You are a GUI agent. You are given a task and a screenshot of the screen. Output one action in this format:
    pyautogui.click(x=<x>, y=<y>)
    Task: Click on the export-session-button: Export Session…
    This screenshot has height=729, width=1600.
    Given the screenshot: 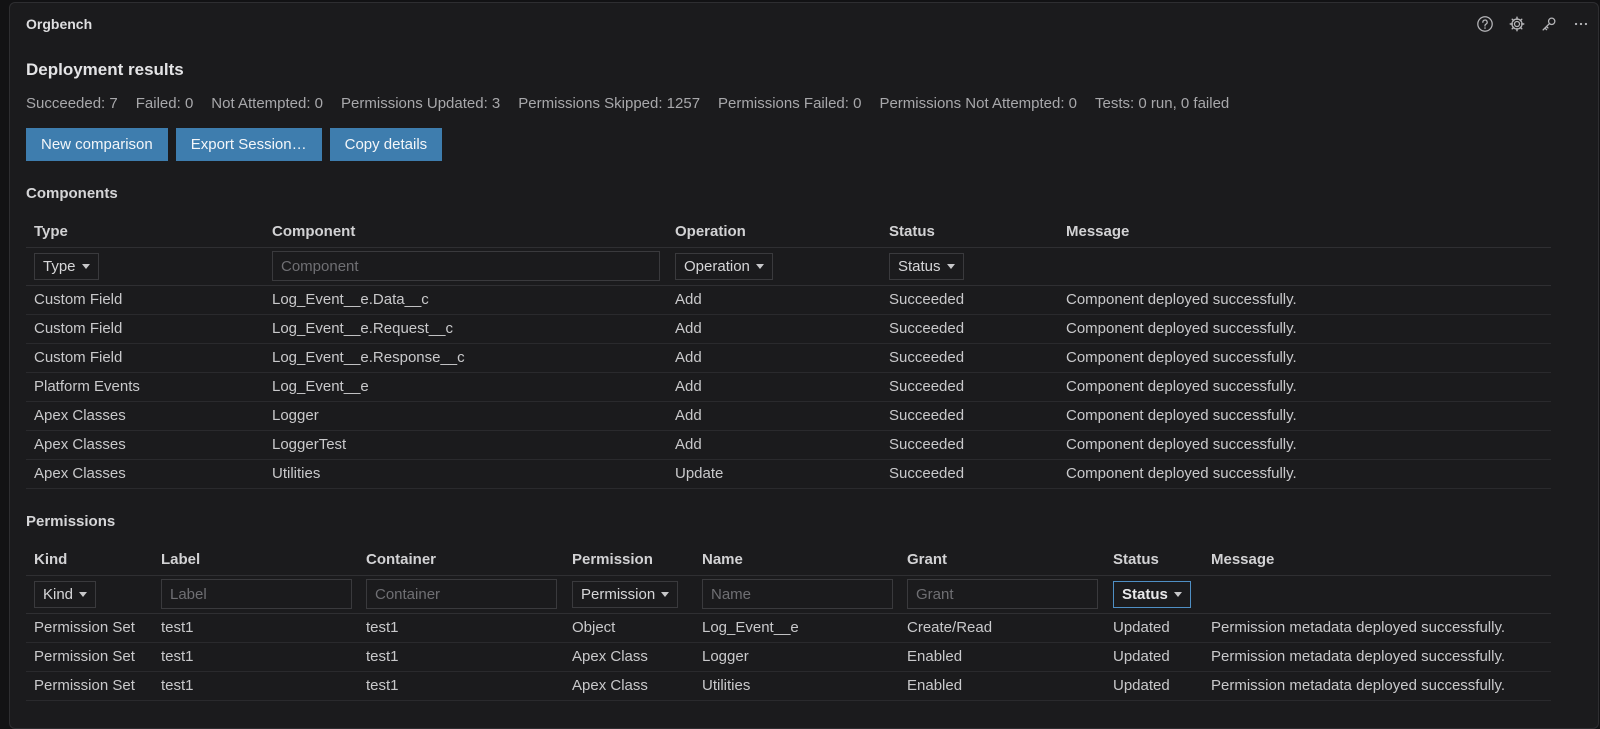 What is the action you would take?
    pyautogui.click(x=248, y=144)
    